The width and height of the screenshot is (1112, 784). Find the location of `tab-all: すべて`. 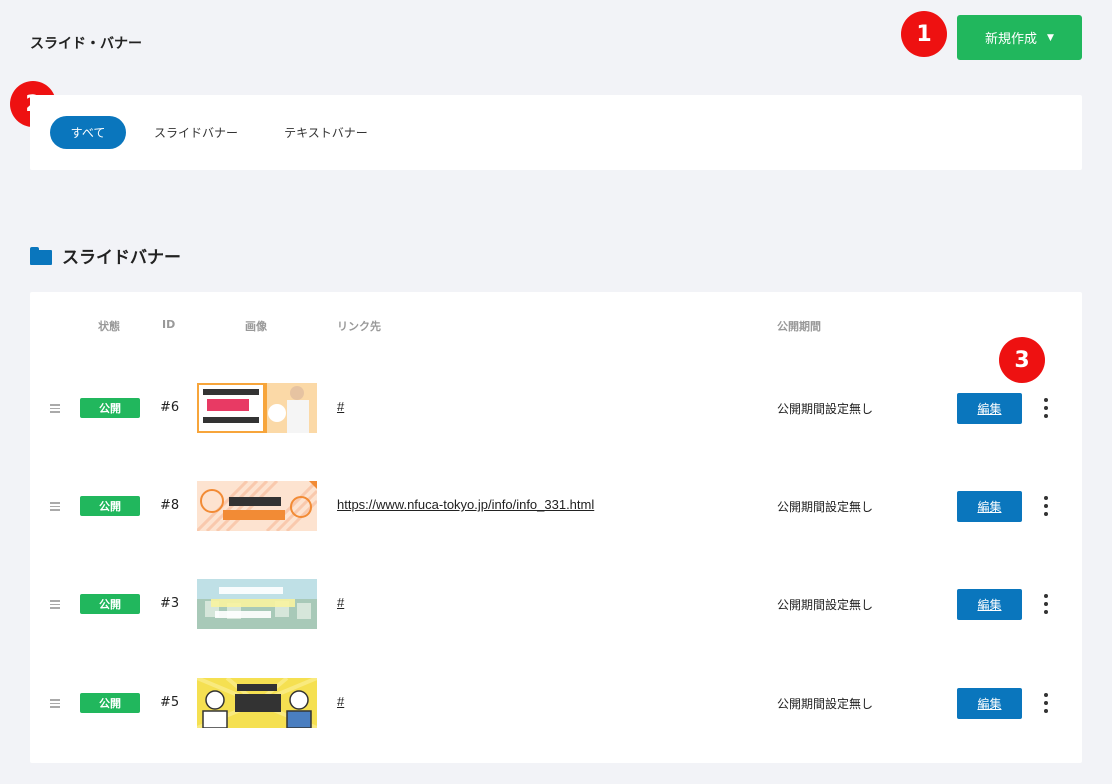

tab-all: すべて is located at coordinates (88, 132).